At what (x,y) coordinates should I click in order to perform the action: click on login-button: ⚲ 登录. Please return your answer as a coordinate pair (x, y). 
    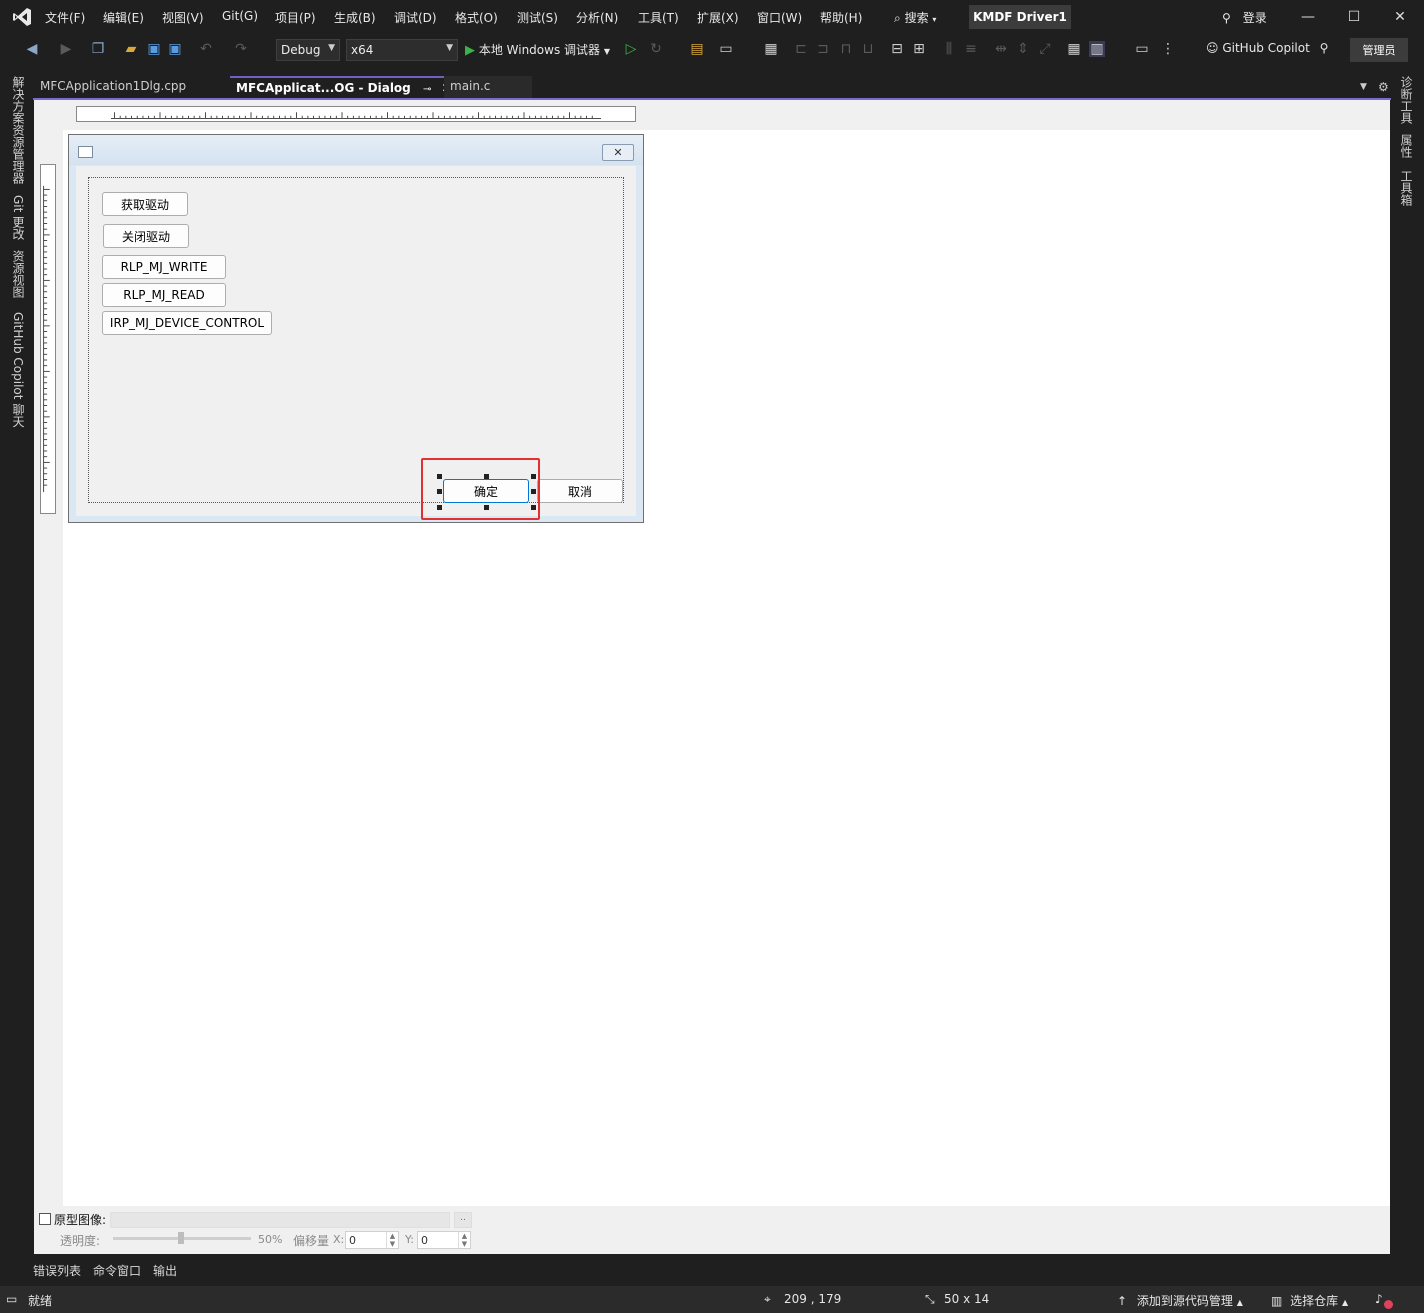
    Looking at the image, I should click on (1244, 17).